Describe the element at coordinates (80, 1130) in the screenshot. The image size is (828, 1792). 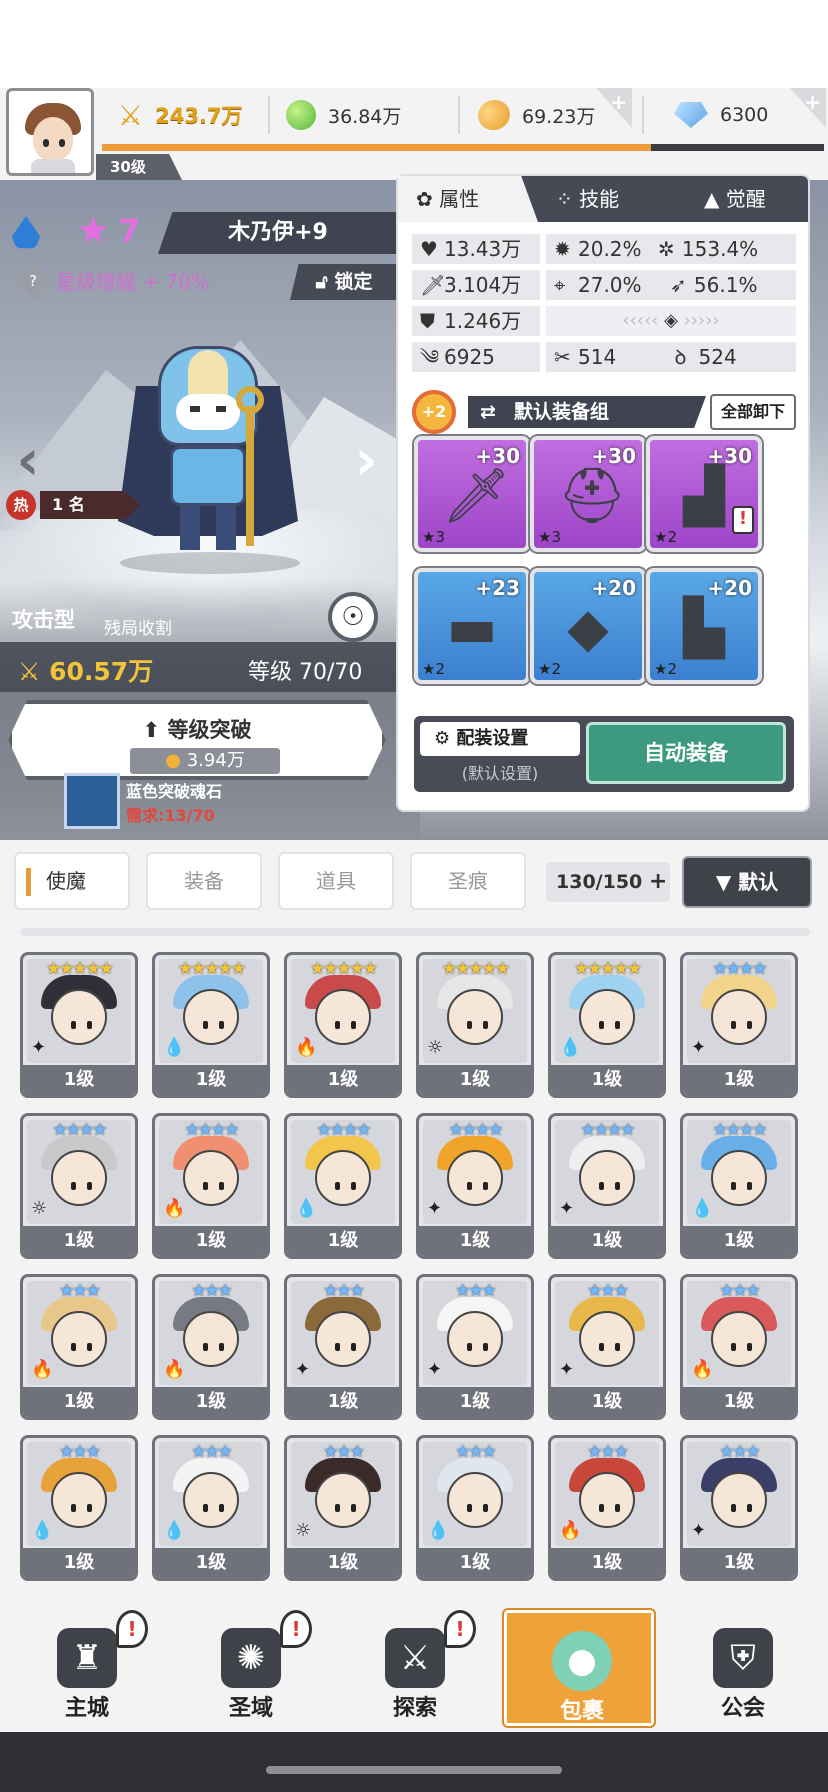
I see `familiar-stars: ★★★★` at that location.